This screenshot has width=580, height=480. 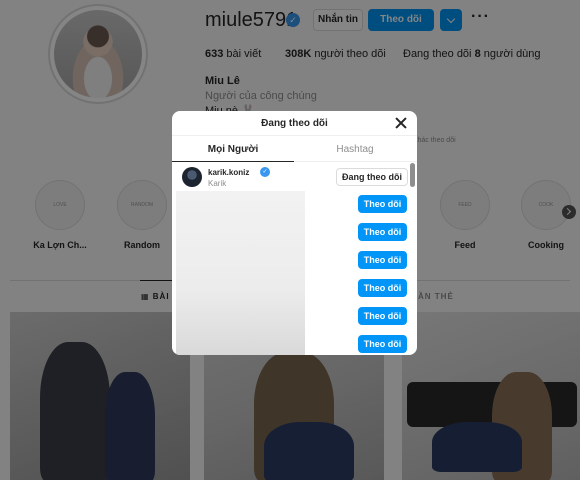 I want to click on dialog-title: Đang theo dõi, so click(x=294, y=123).